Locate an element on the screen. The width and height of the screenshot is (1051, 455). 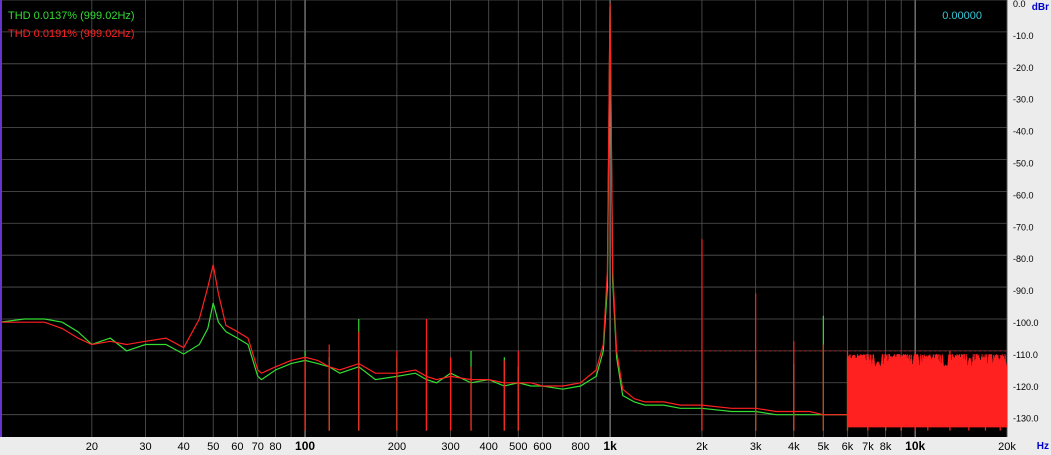
x-tick-label: 70 is located at coordinates (258, 447).